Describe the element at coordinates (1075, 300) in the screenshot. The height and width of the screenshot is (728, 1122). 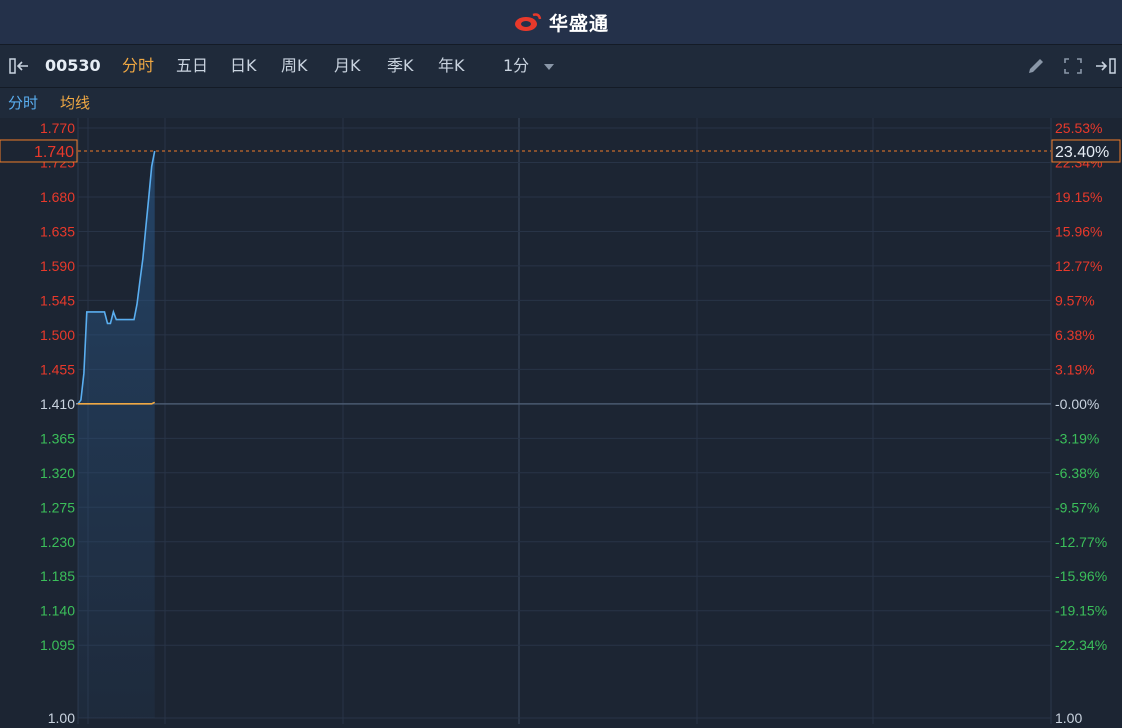
I see `y-tick-label-right: 9.57%` at that location.